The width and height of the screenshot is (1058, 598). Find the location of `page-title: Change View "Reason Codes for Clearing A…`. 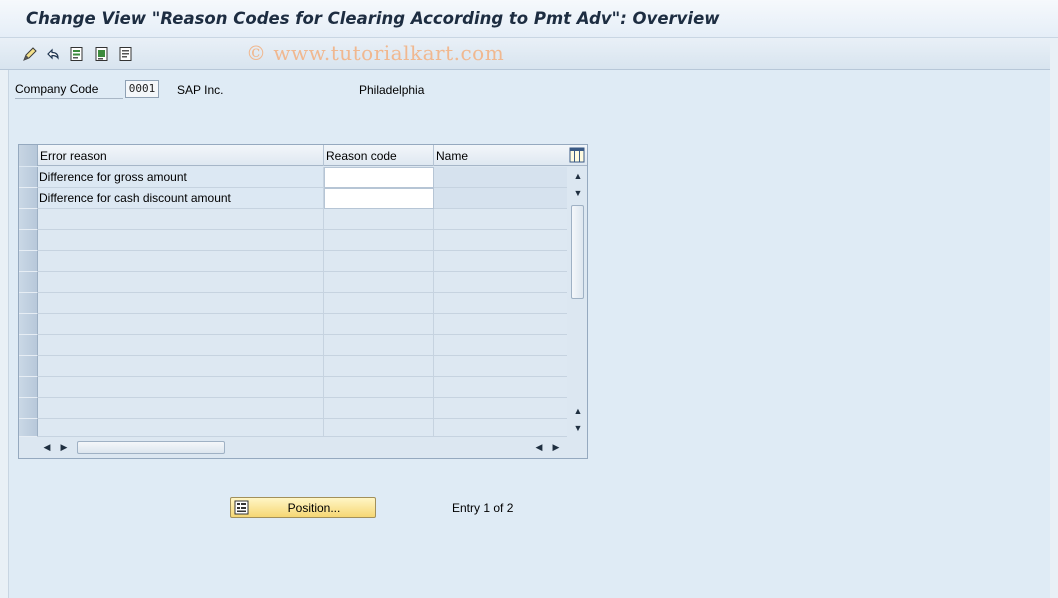

page-title: Change View "Reason Codes for Clearing A… is located at coordinates (373, 18).